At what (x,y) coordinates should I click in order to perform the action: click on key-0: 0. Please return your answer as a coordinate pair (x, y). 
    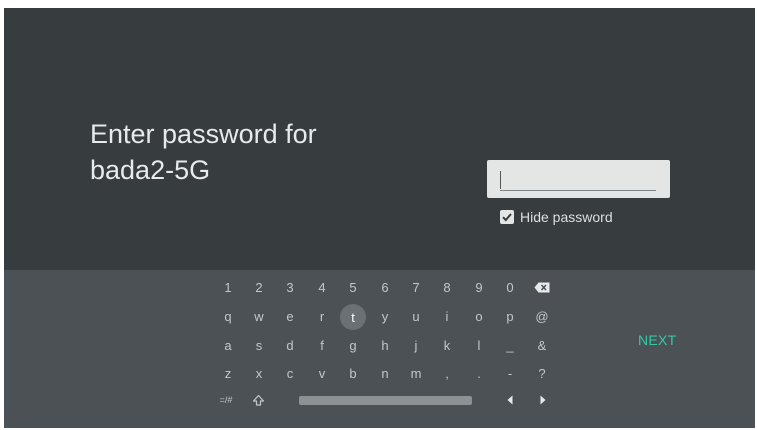
    Looking at the image, I should click on (510, 287).